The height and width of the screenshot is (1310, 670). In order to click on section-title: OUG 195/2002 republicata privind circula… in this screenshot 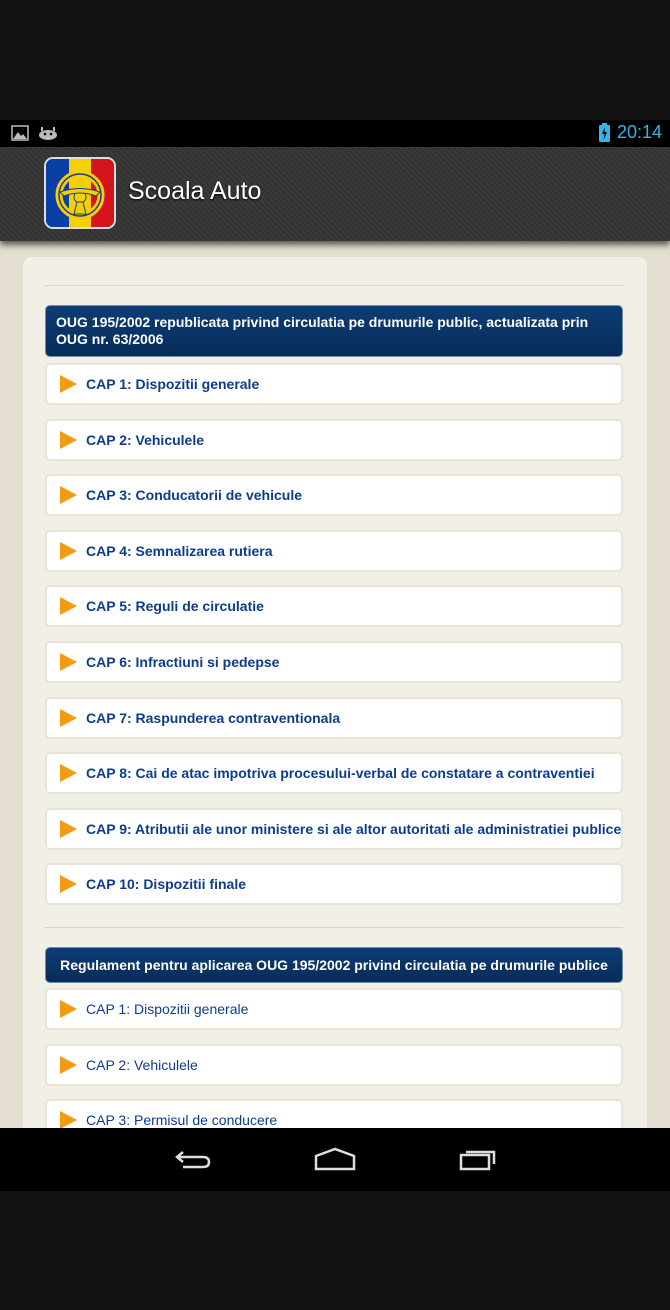, I will do `click(322, 330)`.